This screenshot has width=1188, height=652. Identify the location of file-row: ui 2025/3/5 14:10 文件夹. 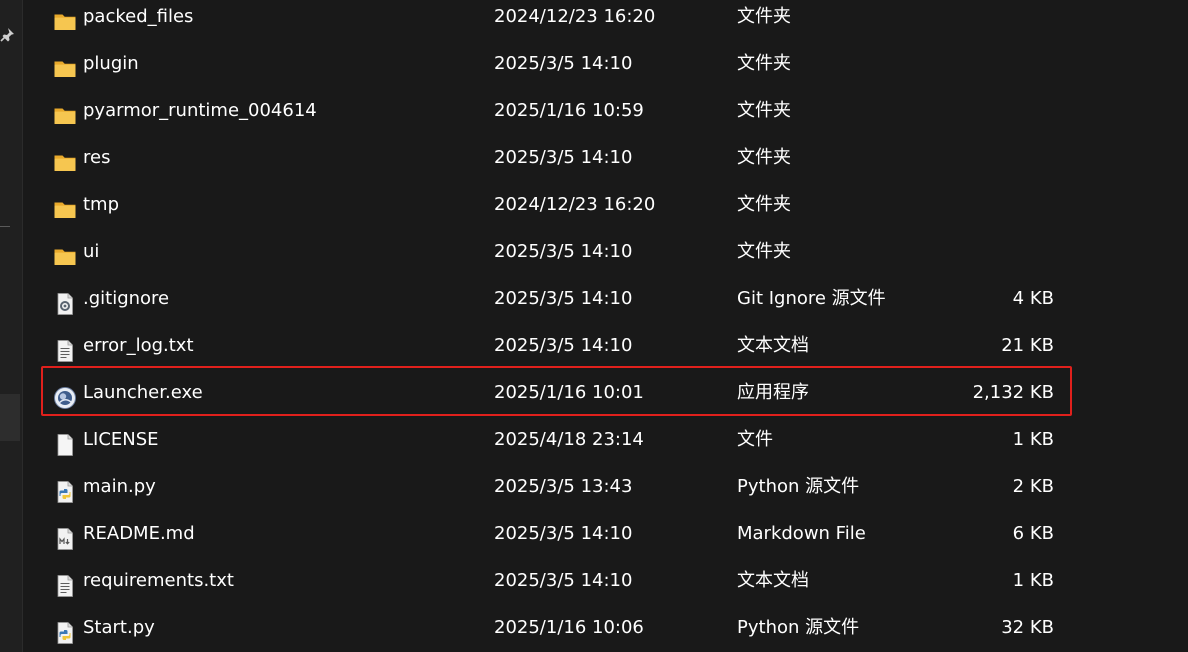
(605, 251).